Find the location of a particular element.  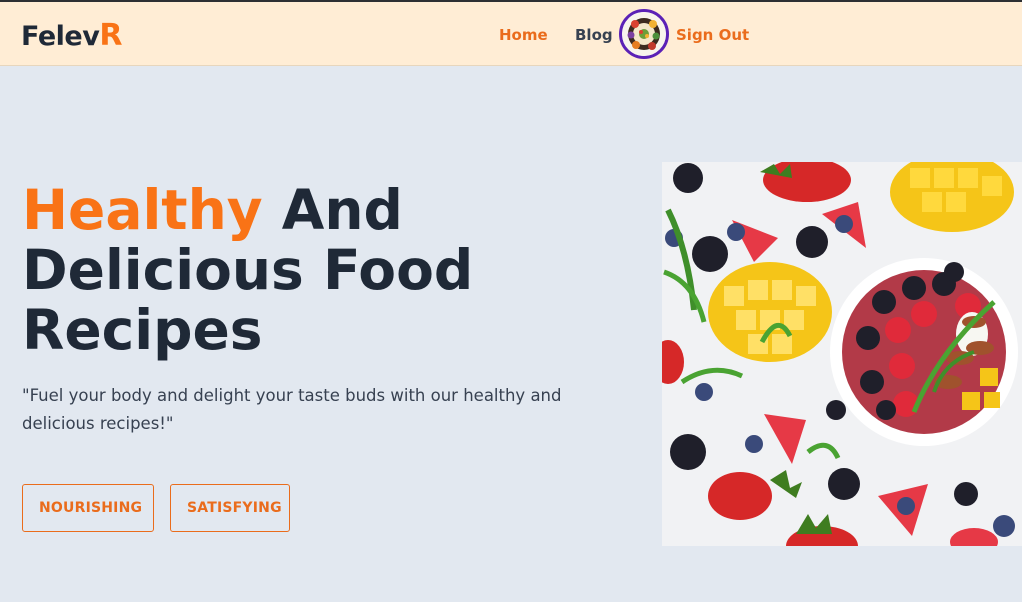

navbar: FelevR Home Blog Sign Out is located at coordinates (511, 34).